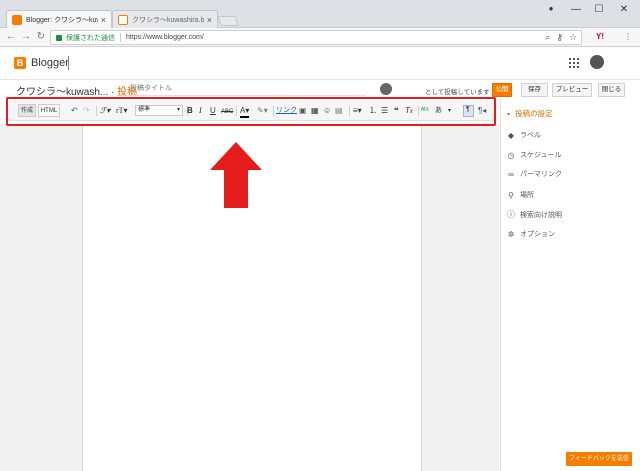 The image size is (640, 471). What do you see at coordinates (511, 234) in the screenshot?
I see `gear-icon: ✲` at bounding box center [511, 234].